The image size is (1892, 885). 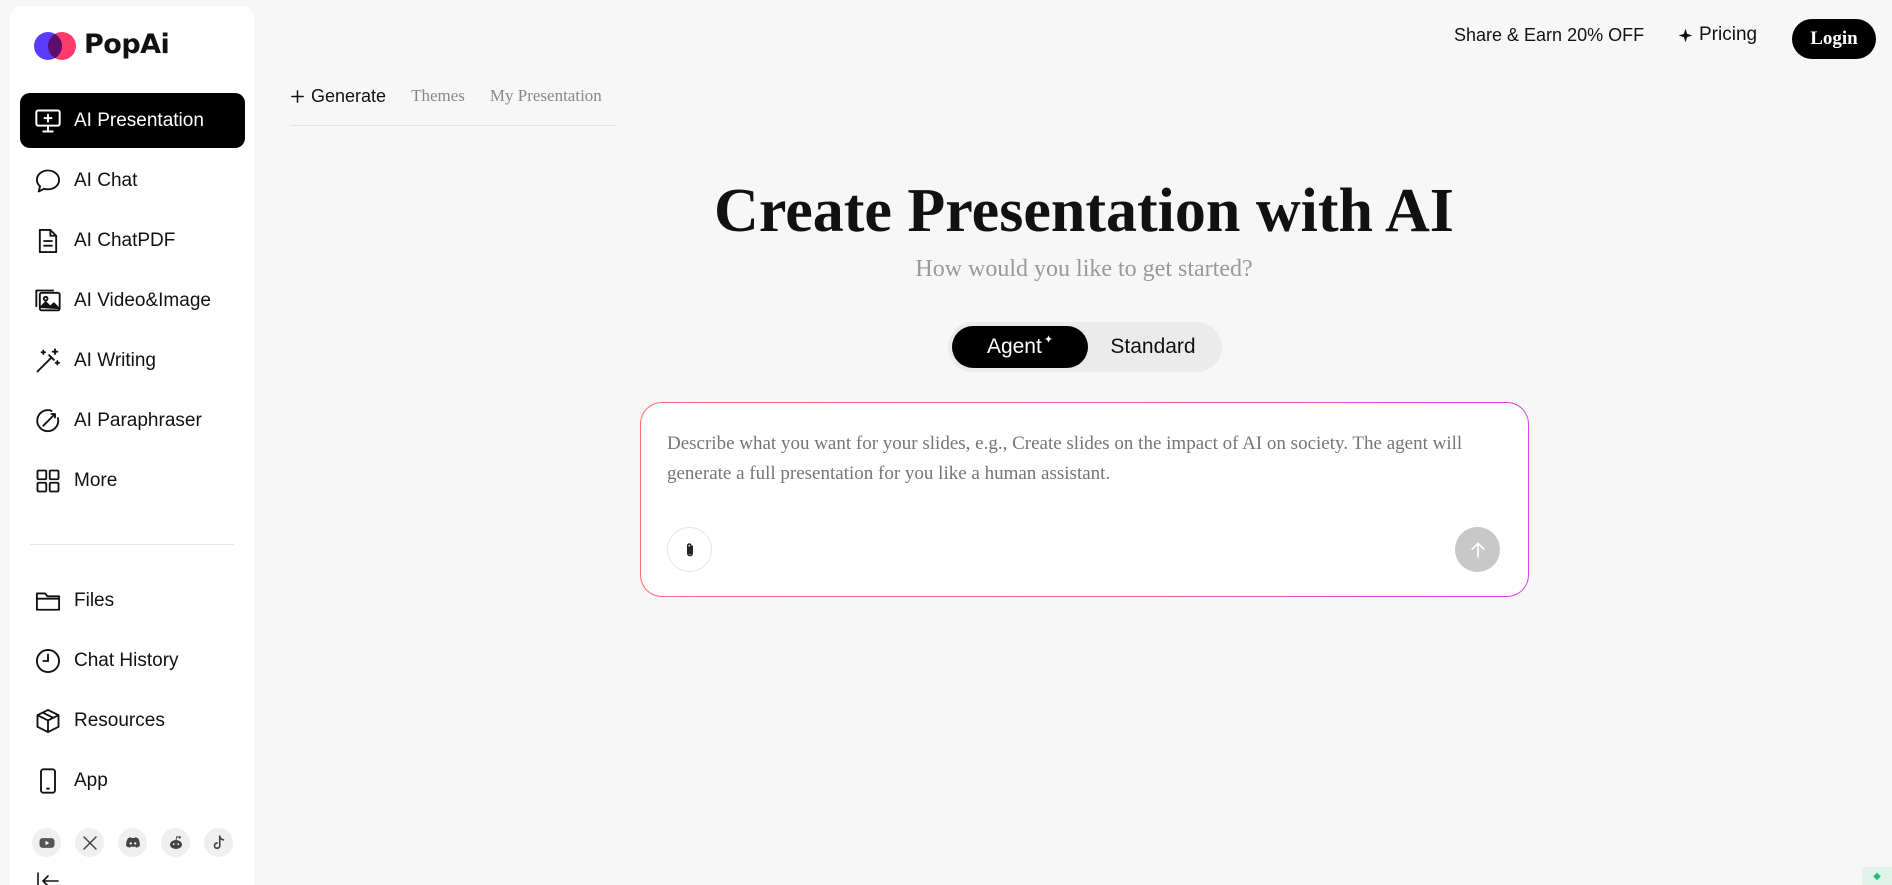 What do you see at coordinates (119, 720) in the screenshot?
I see `sidebar-item-label: Resources` at bounding box center [119, 720].